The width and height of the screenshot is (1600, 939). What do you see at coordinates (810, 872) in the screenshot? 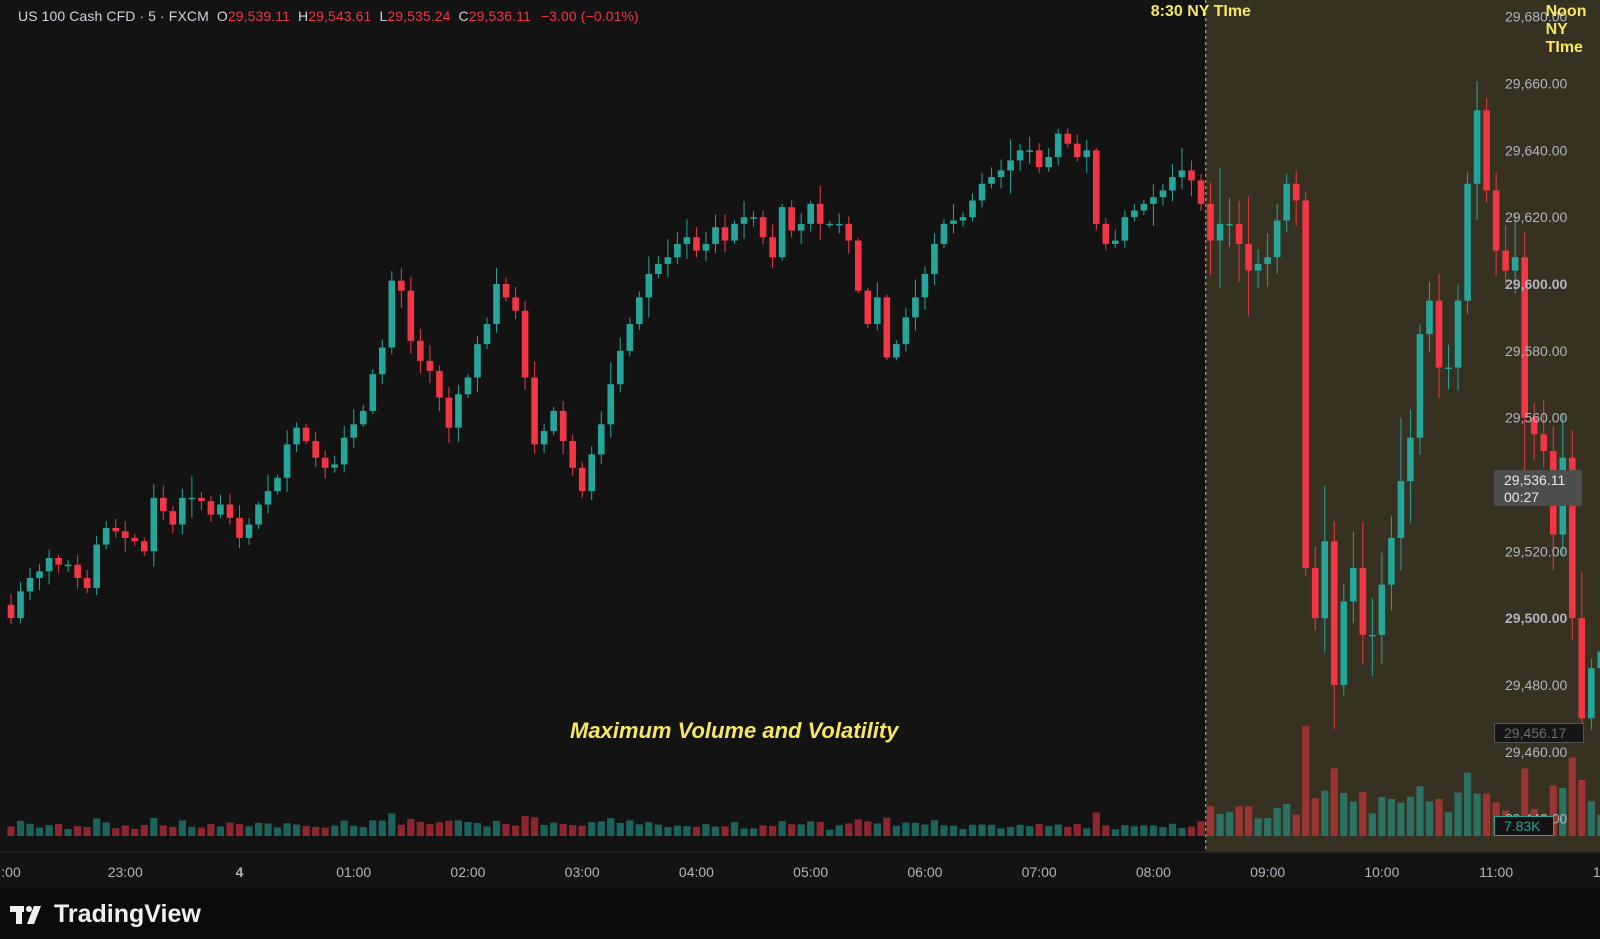
I see `time-tick-label: 05:00` at bounding box center [810, 872].